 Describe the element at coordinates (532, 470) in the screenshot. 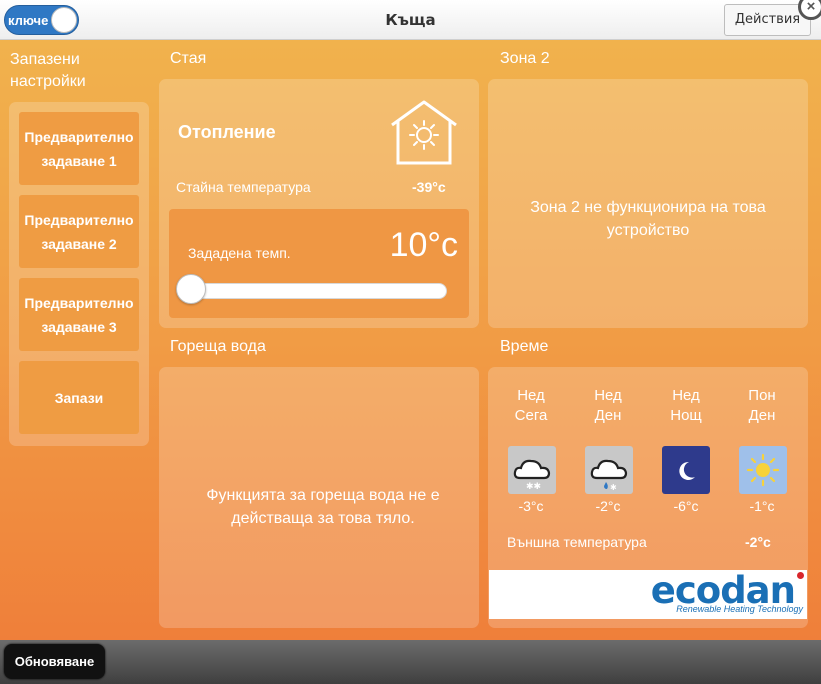

I see `cloud-snow-icon: ✱✱` at that location.